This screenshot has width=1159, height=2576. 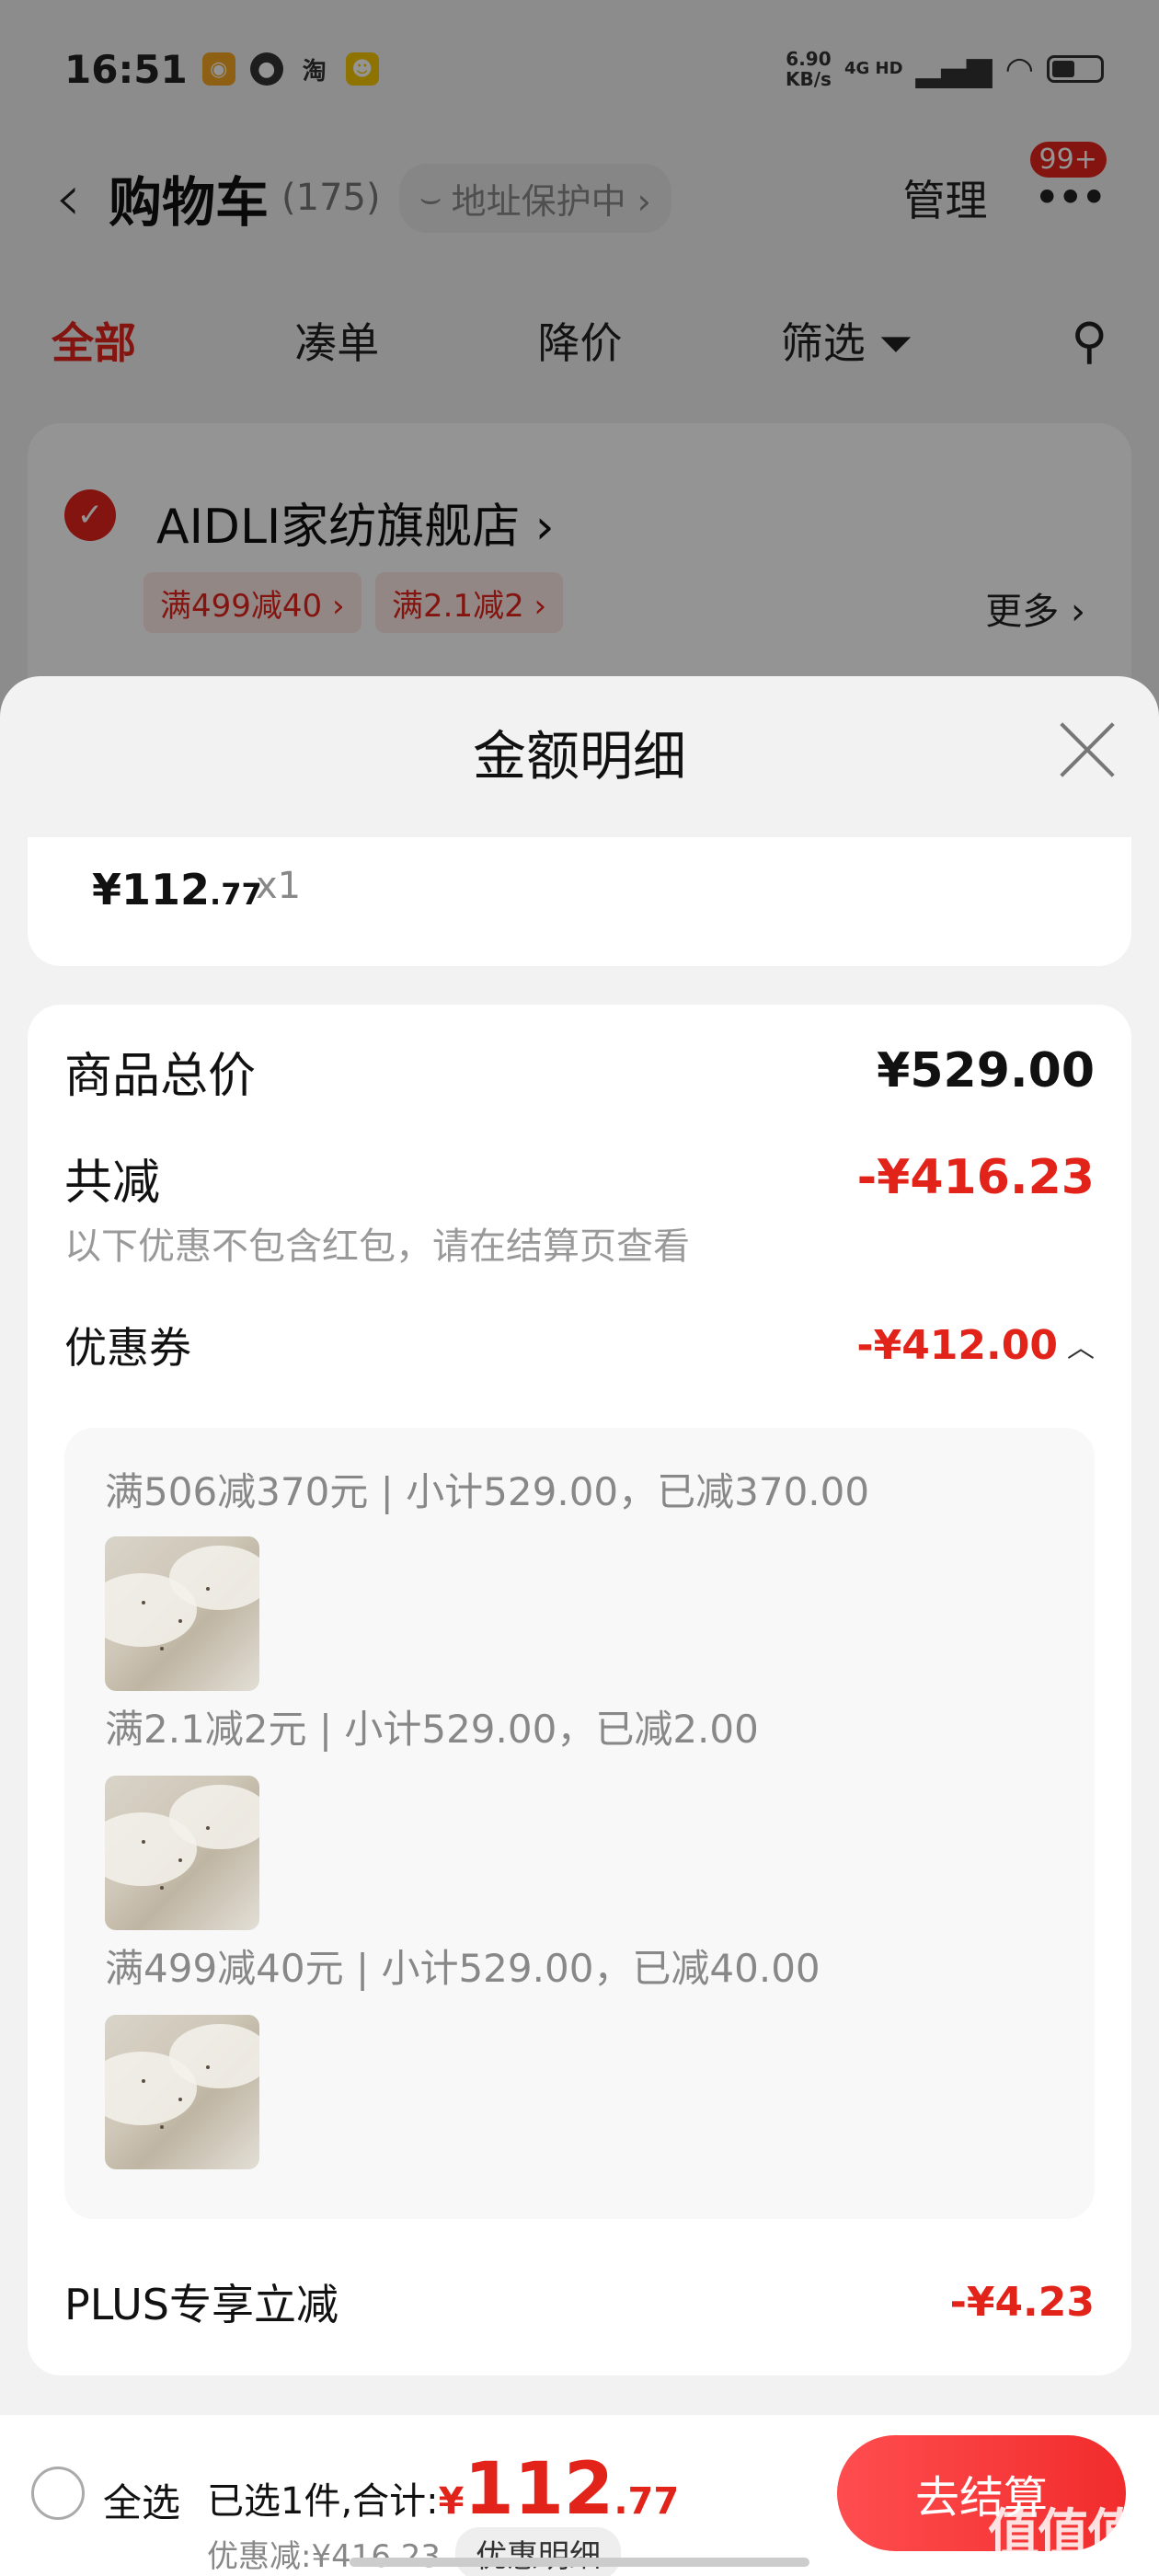 I want to click on coupon-line-1: 满506减370元 | 小计529.00，已减370.00, so click(x=487, y=1491).